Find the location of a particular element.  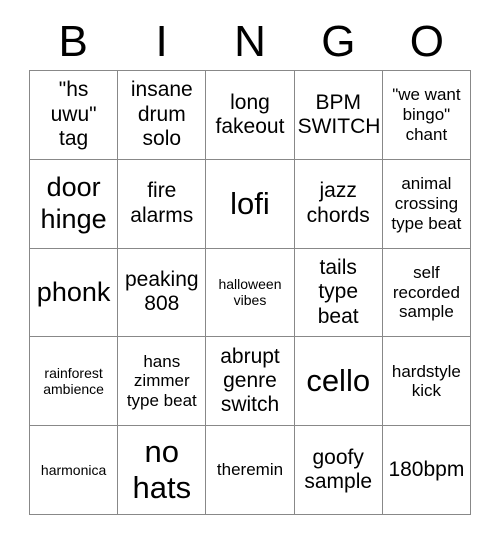

header-letter-b: B is located at coordinates (73, 41).